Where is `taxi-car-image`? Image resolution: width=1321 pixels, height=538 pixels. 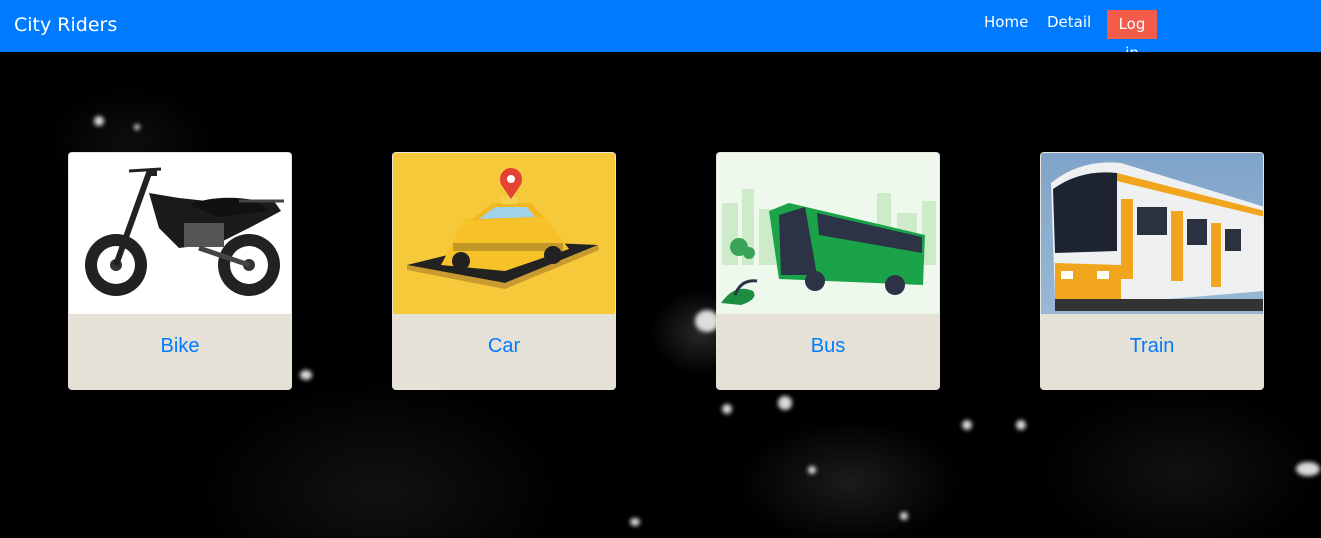
taxi-car-image is located at coordinates (504, 233).